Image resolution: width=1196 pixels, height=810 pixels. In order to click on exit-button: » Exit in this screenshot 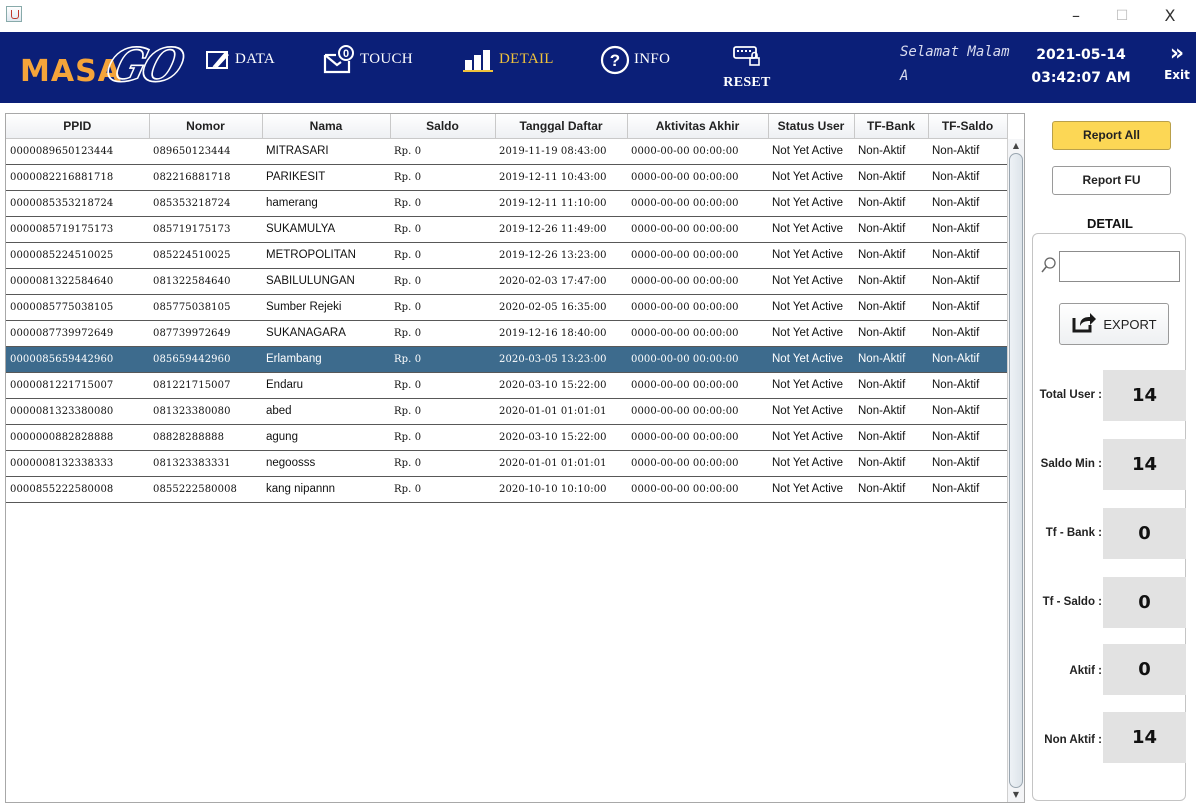, I will do `click(1177, 62)`.